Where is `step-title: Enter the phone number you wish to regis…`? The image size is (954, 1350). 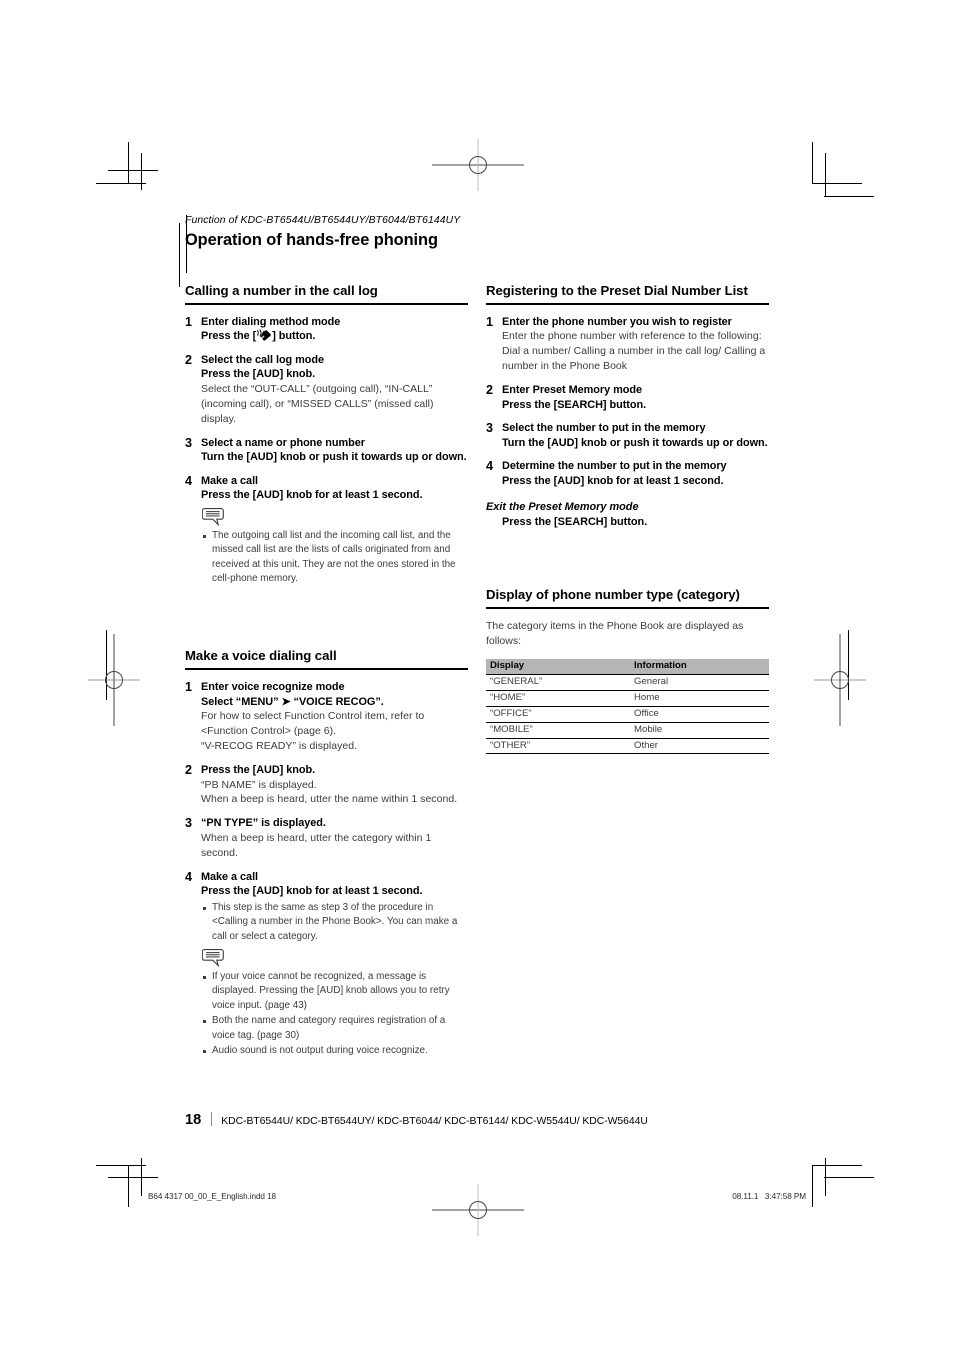
step-title: Enter the phone number you wish to regis… is located at coordinates (617, 321).